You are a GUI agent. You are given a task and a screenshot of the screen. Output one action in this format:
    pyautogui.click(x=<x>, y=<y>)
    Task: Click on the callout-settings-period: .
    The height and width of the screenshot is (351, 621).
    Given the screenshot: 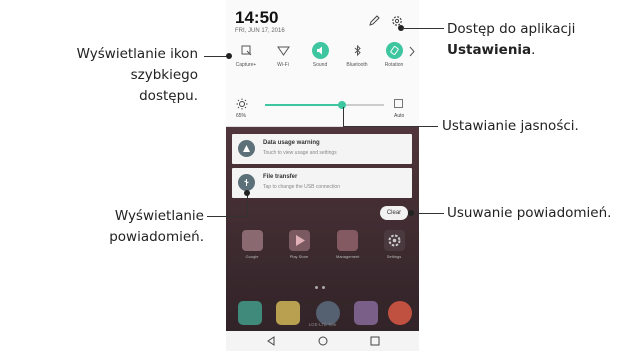 What is the action you would take?
    pyautogui.click(x=533, y=50)
    